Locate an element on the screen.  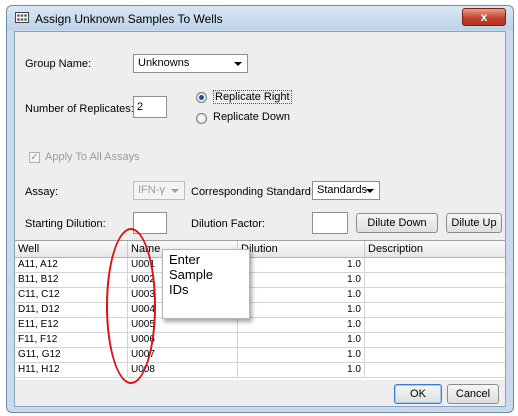
replicate-down-label: Replicate Down is located at coordinates (251, 117).